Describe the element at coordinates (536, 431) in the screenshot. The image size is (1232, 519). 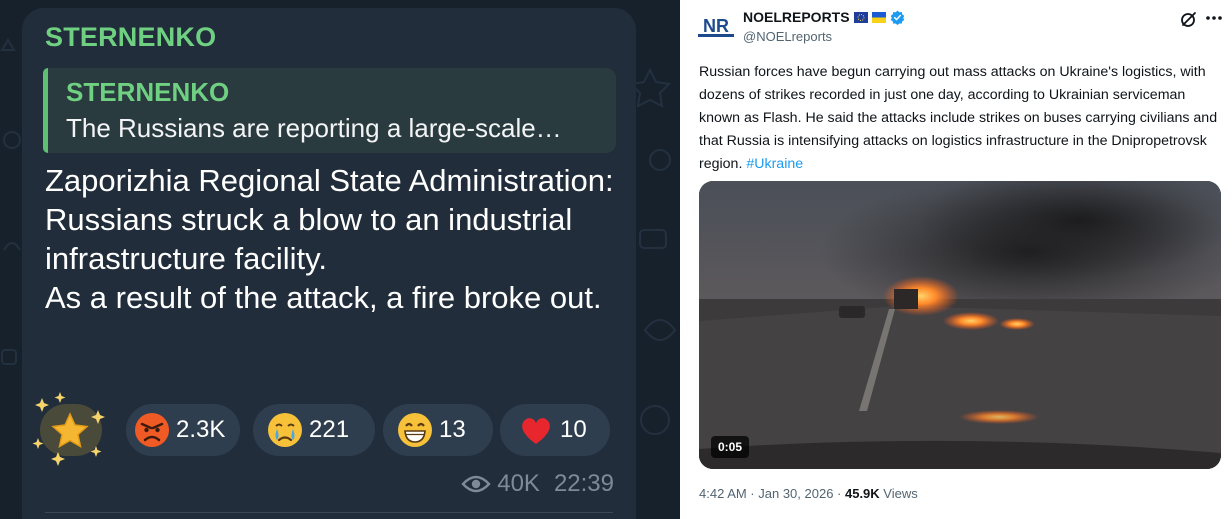
I see `red-heart-icon` at that location.